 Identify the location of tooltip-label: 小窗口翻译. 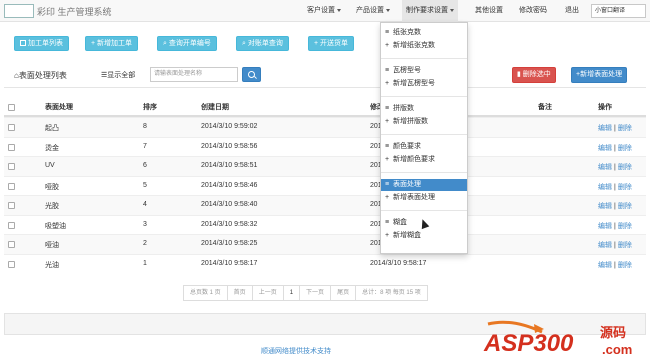
(610, 11).